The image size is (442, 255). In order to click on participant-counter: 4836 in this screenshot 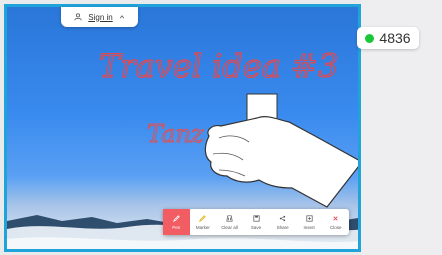, I will do `click(388, 38)`.